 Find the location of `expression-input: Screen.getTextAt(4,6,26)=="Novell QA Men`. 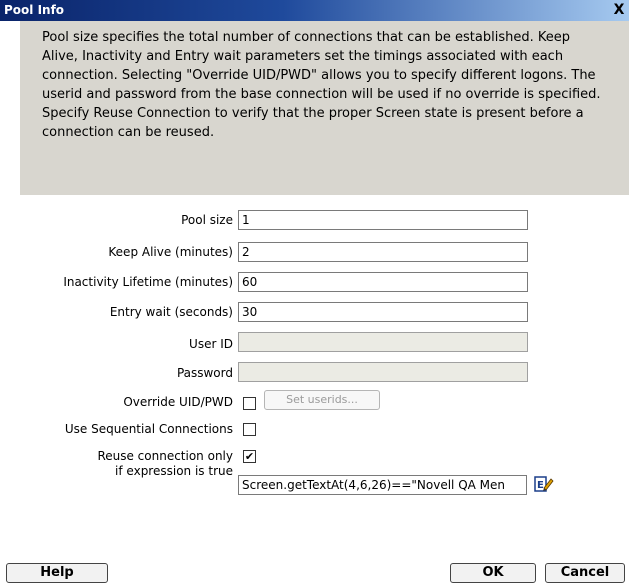

expression-input: Screen.getTextAt(4,6,26)=="Novell QA Men is located at coordinates (382, 485).